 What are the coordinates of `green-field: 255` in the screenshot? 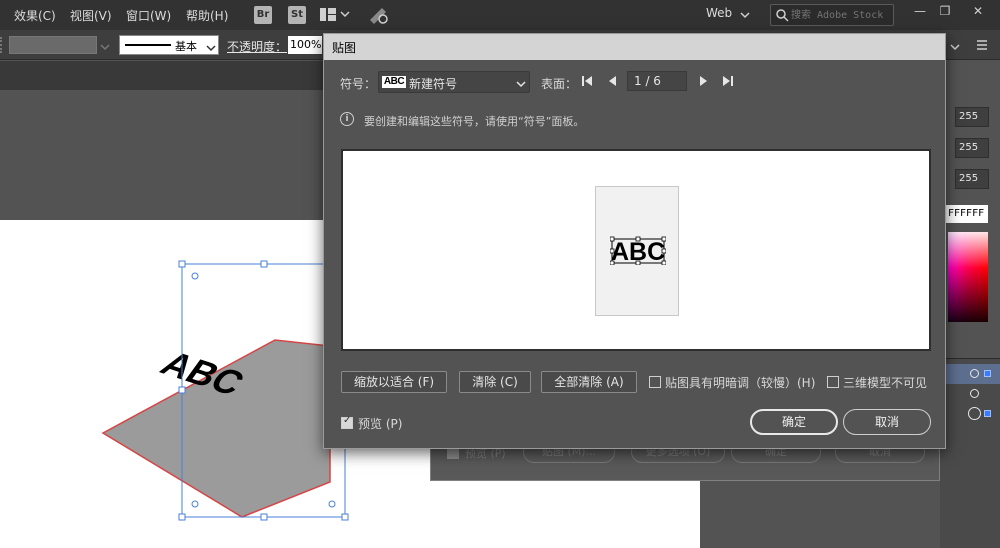 It's located at (972, 148).